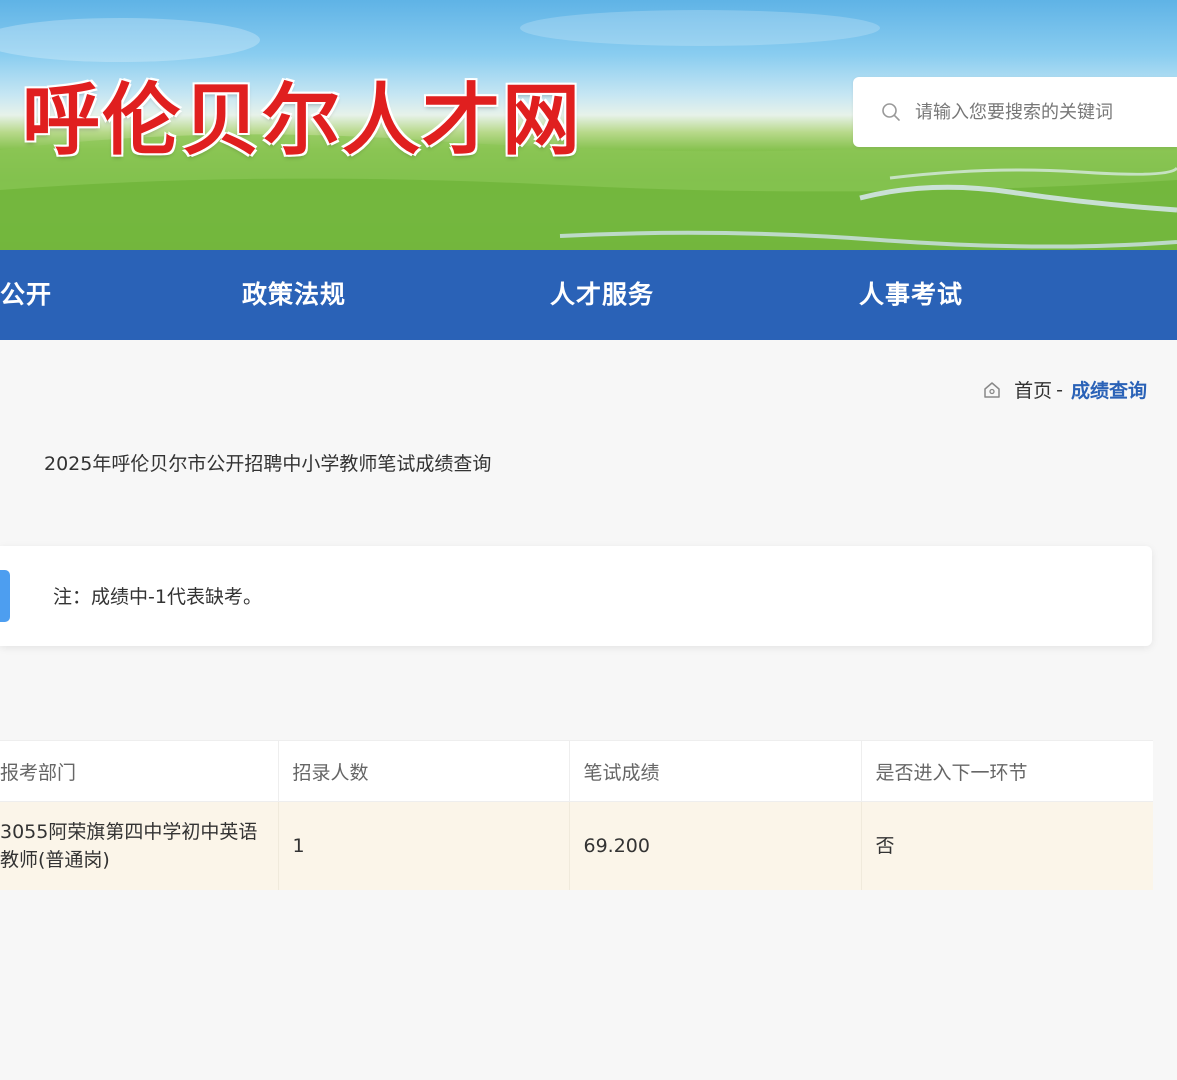 This screenshot has height=1080, width=1177. What do you see at coordinates (1035, 112) in the screenshot?
I see `search-input` at bounding box center [1035, 112].